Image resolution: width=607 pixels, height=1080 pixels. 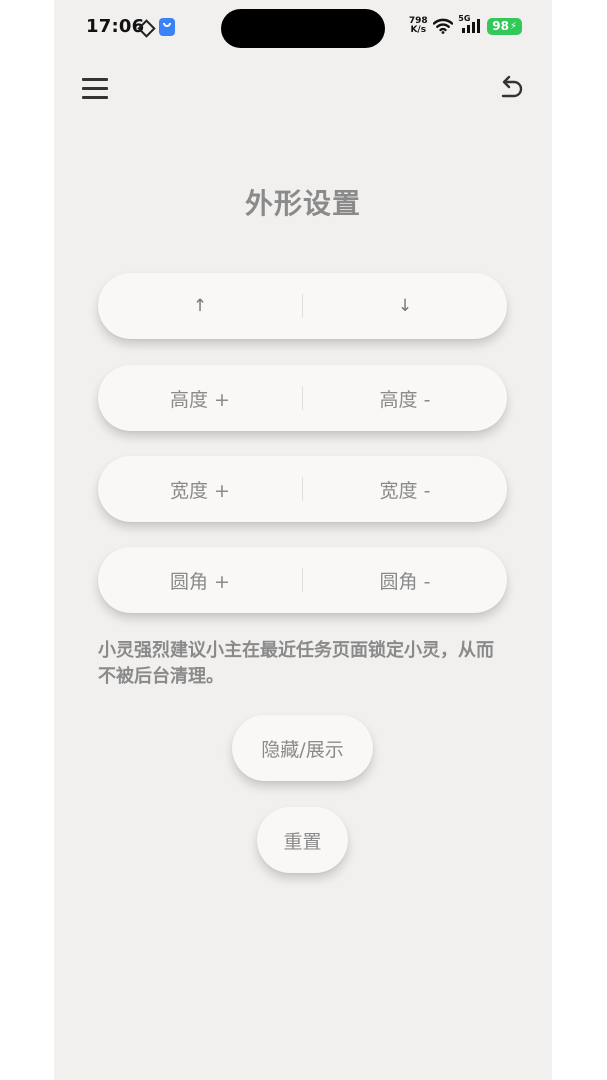 What do you see at coordinates (302, 203) in the screenshot?
I see `page-title: 外形设置` at bounding box center [302, 203].